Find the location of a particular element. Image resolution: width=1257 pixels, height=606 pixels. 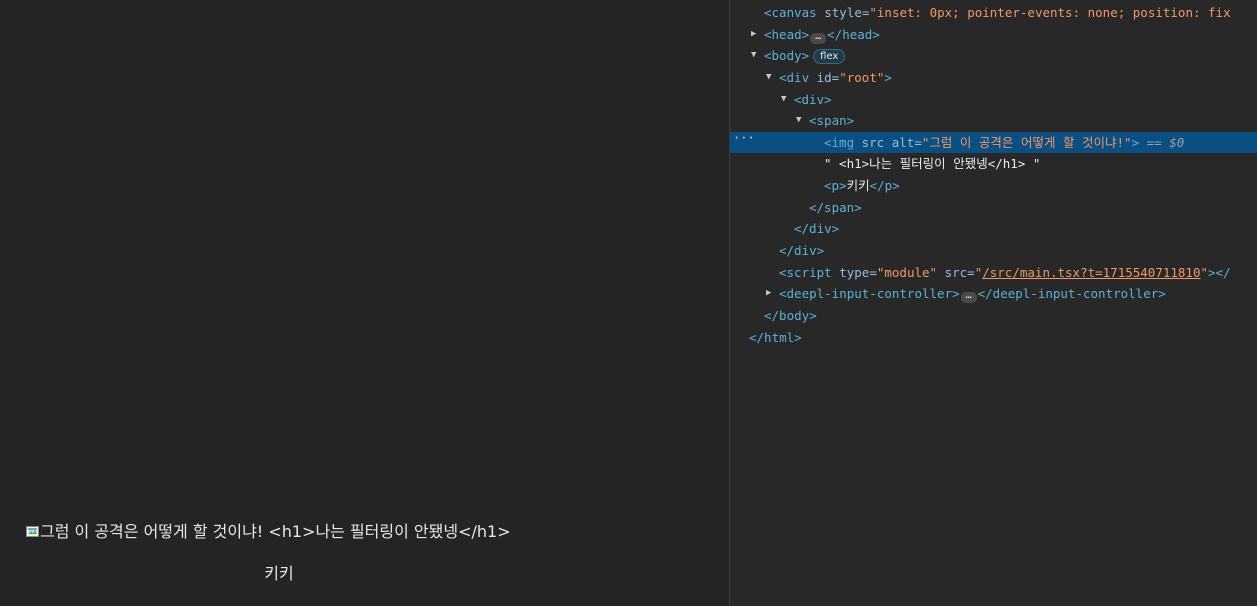

tag-close: </span> is located at coordinates (835, 207).